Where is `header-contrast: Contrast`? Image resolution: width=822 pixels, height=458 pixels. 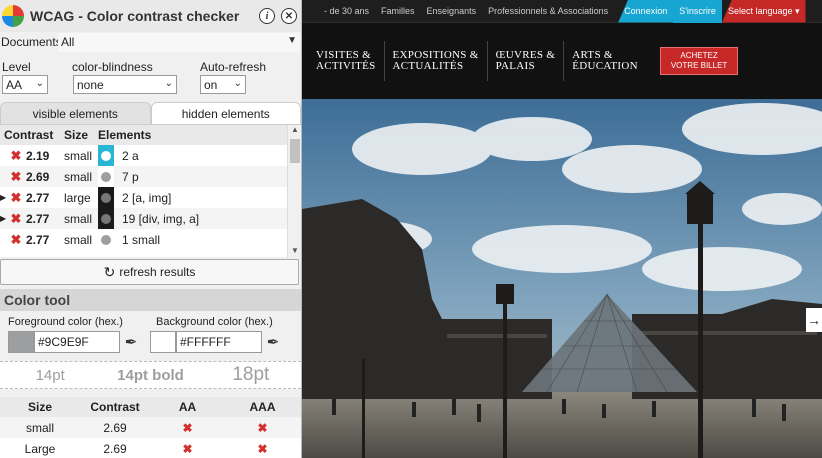 header-contrast: Contrast is located at coordinates (29, 135).